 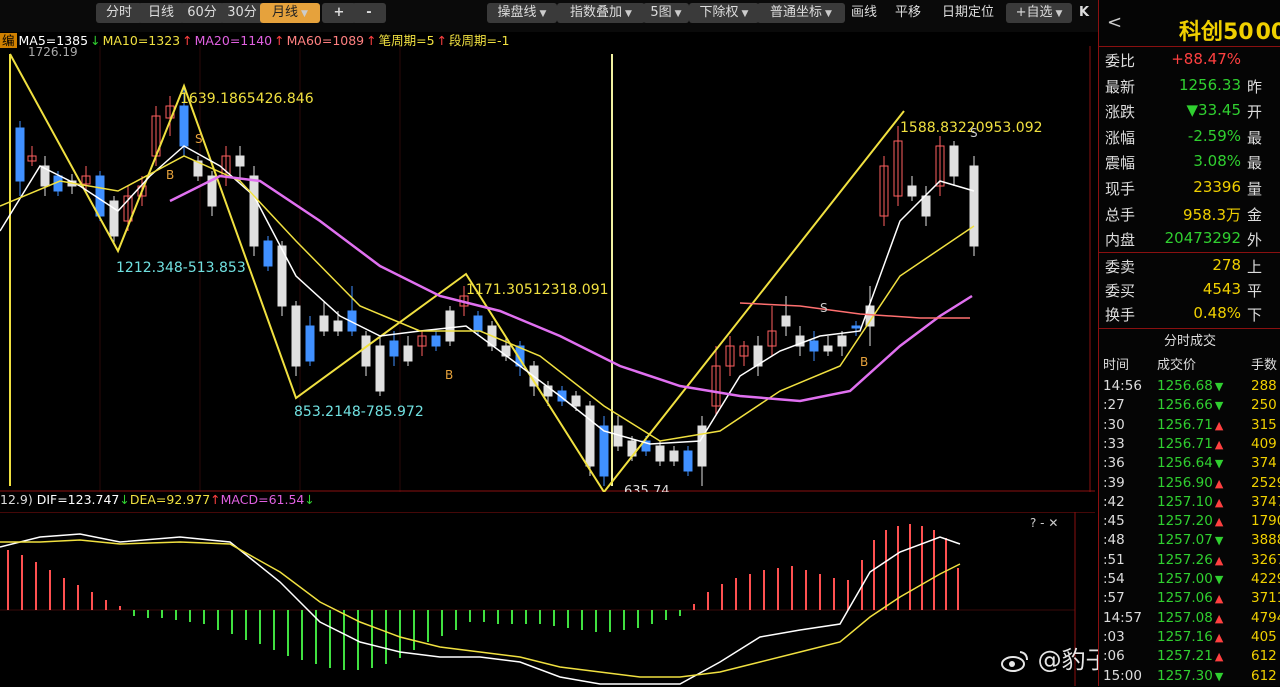 What do you see at coordinates (1206, 59) in the screenshot?
I see `quote-value: +88.47%` at bounding box center [1206, 59].